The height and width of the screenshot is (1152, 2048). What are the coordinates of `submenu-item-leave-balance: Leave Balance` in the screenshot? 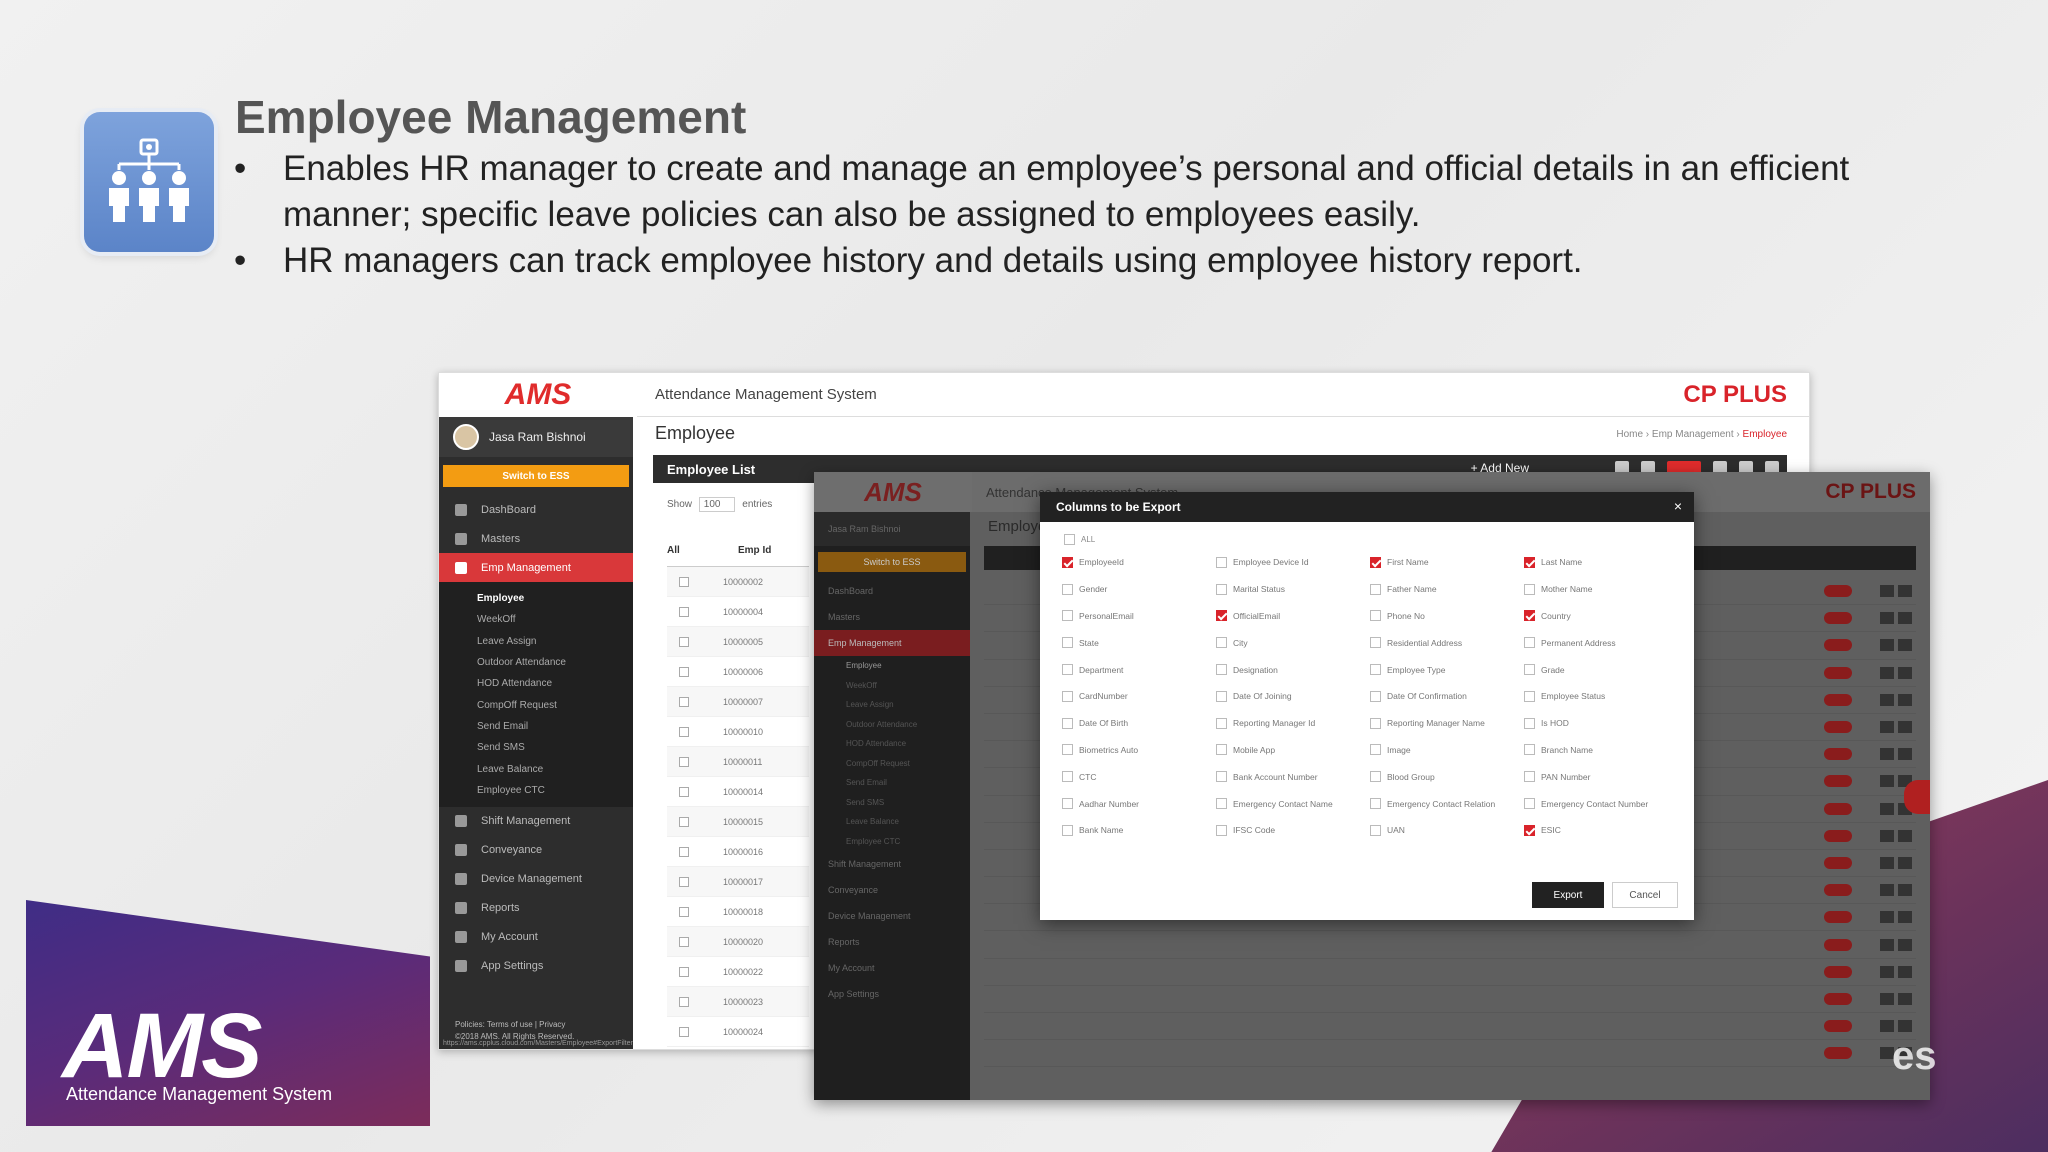 It's located at (892, 822).